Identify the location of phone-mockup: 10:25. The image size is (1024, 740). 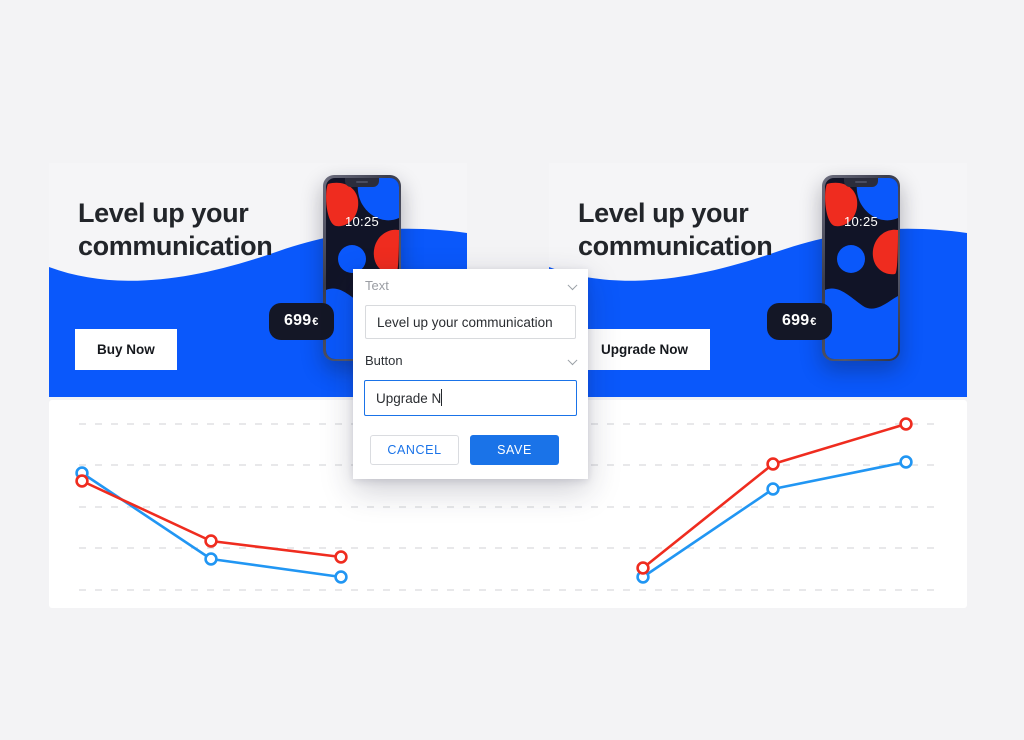
(861, 268).